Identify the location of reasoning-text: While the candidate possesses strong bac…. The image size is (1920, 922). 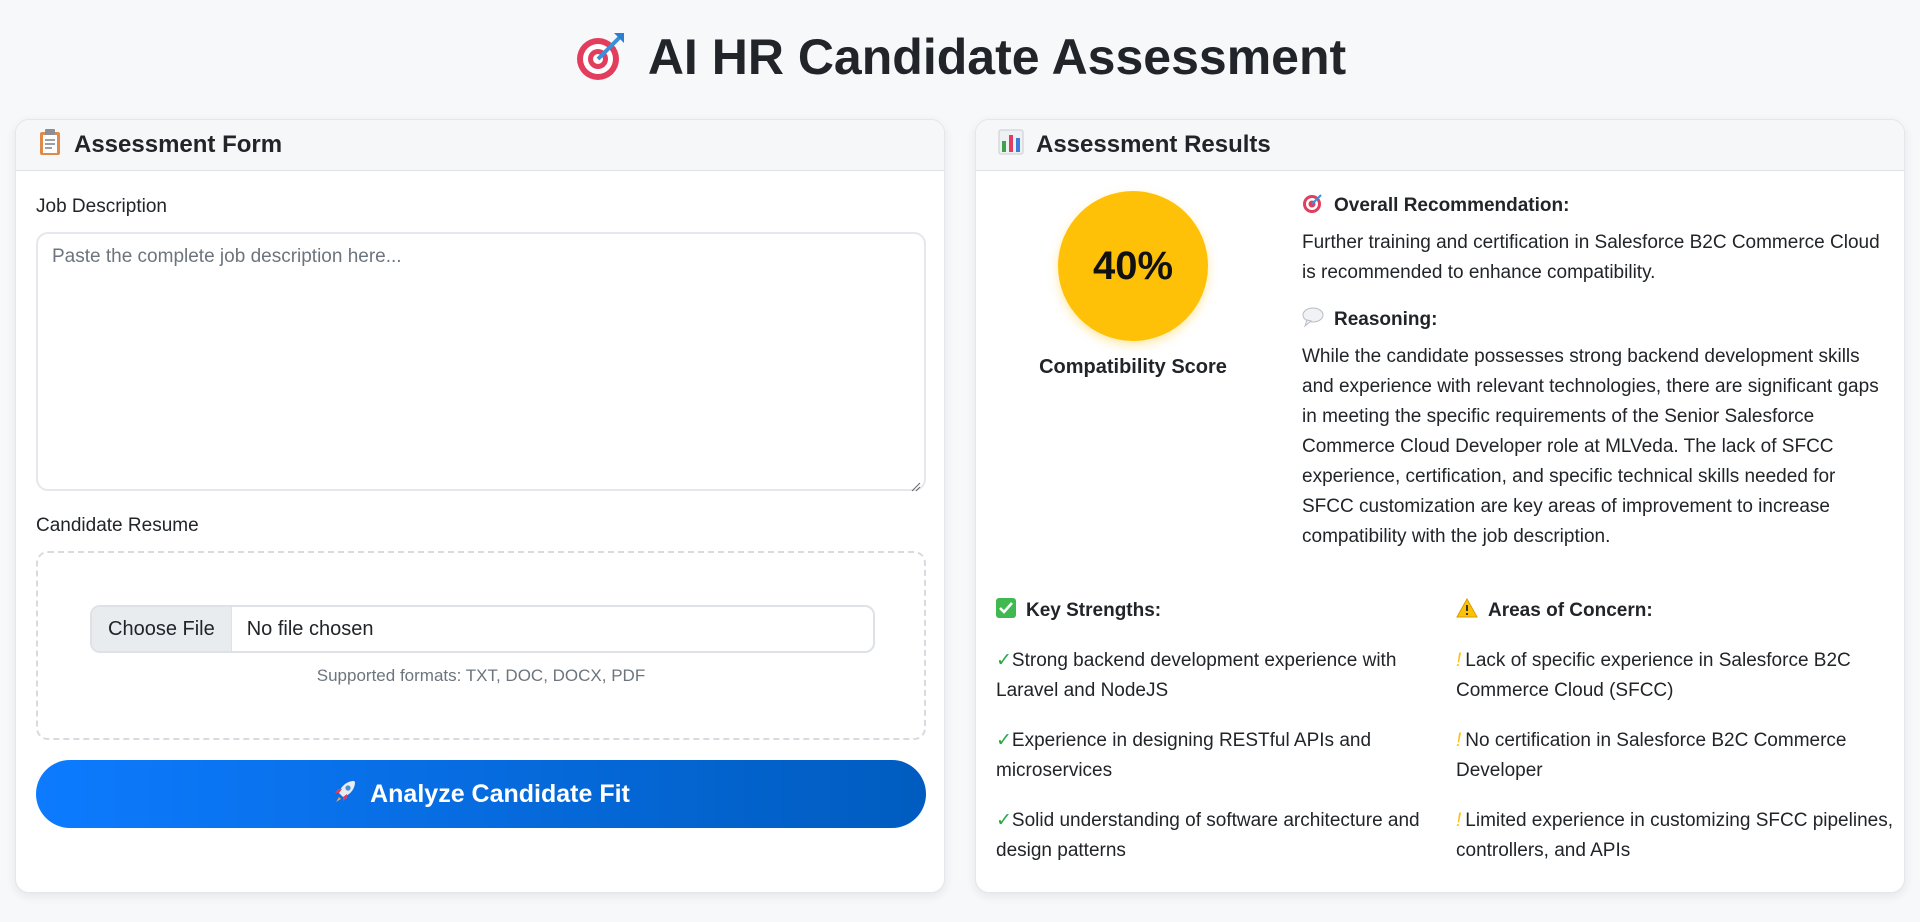
(1590, 446).